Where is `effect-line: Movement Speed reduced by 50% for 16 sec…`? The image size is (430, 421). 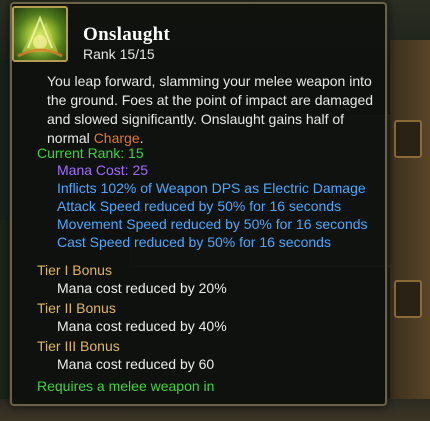
effect-line: Movement Speed reduced by 50% for 16 sec… is located at coordinates (212, 224).